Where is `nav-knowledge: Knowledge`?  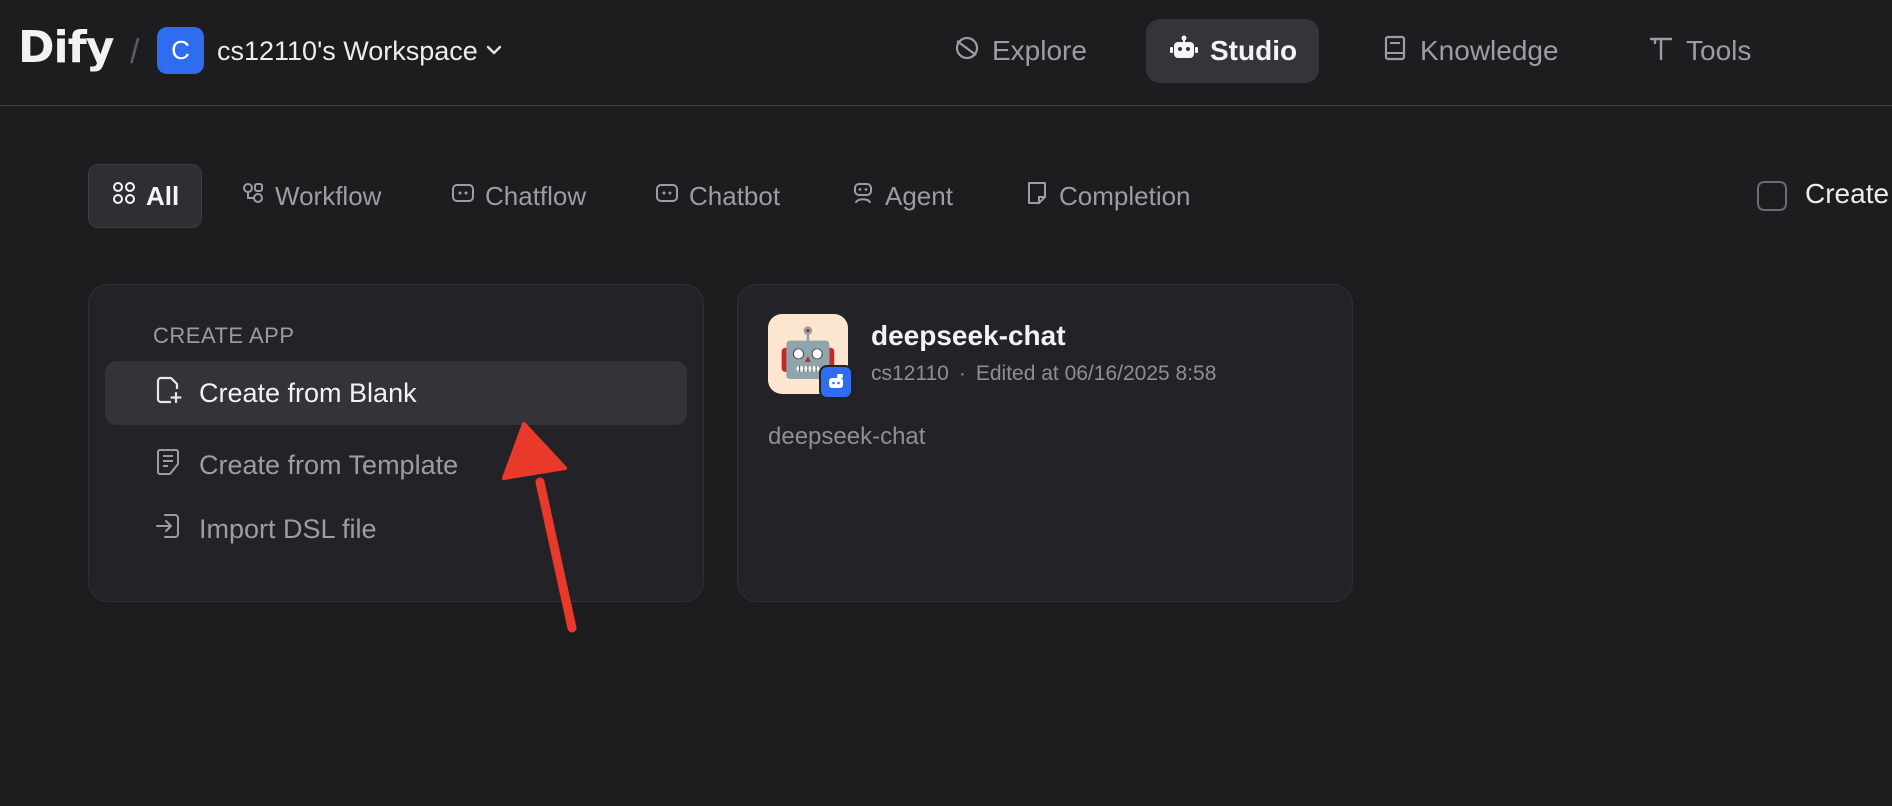 nav-knowledge: Knowledge is located at coordinates (1469, 51).